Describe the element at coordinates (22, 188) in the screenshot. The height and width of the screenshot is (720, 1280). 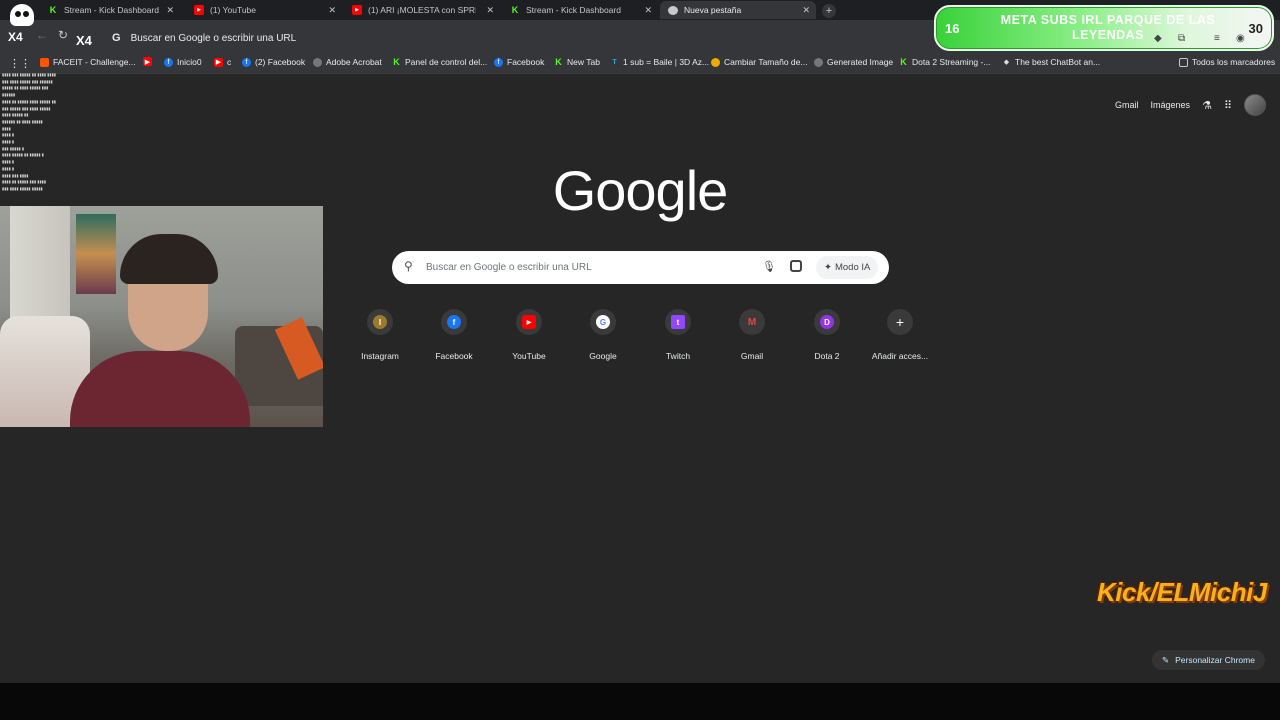
I see `chat-line: ▮▮▮ ▮▮▮▮ ▮▮▮▮▮ ▮▮▮▮▮` at that location.